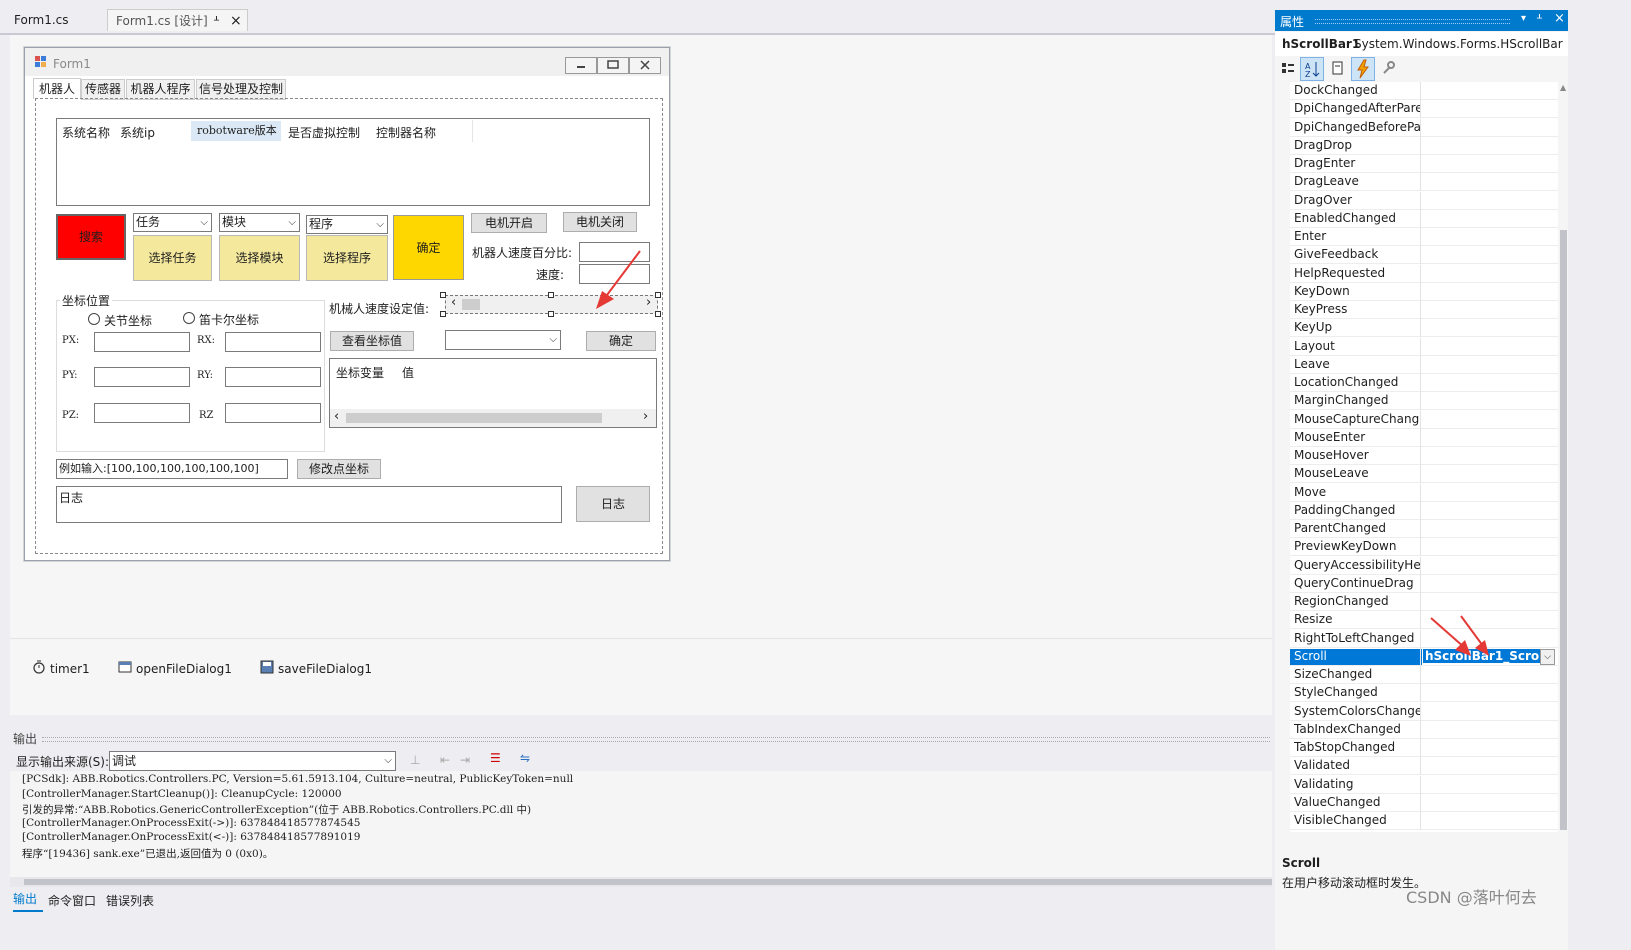  Describe the element at coordinates (172, 222) in the screenshot. I see `task-combo: 任务 ⌵` at that location.